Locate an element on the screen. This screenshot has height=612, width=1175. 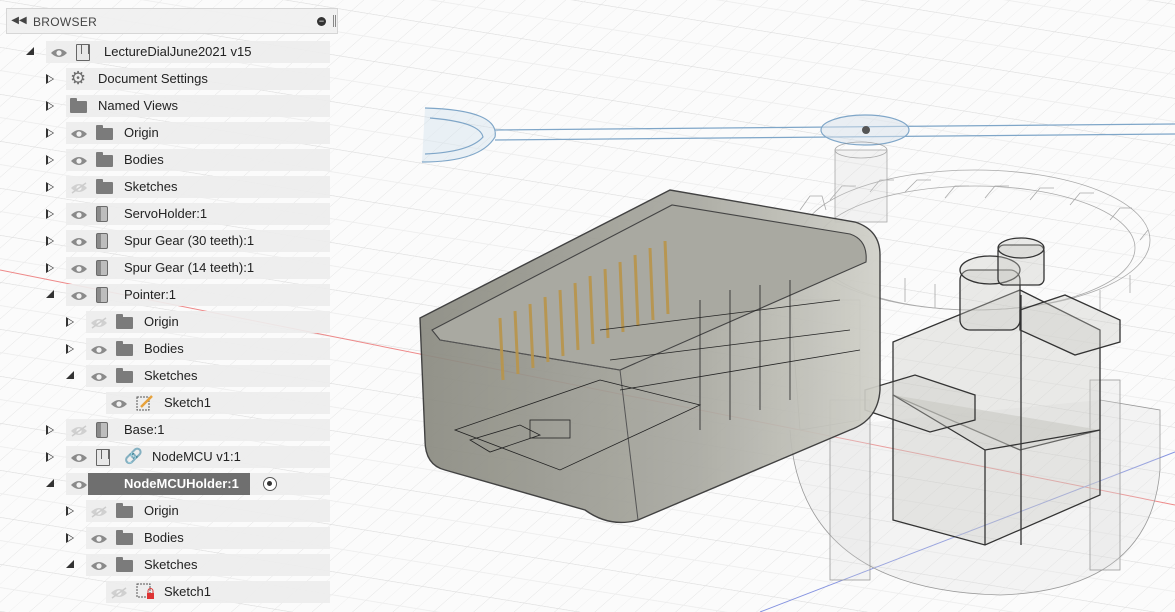
selected-item-highlight: NodeMCUHolder:1 is located at coordinates (169, 484).